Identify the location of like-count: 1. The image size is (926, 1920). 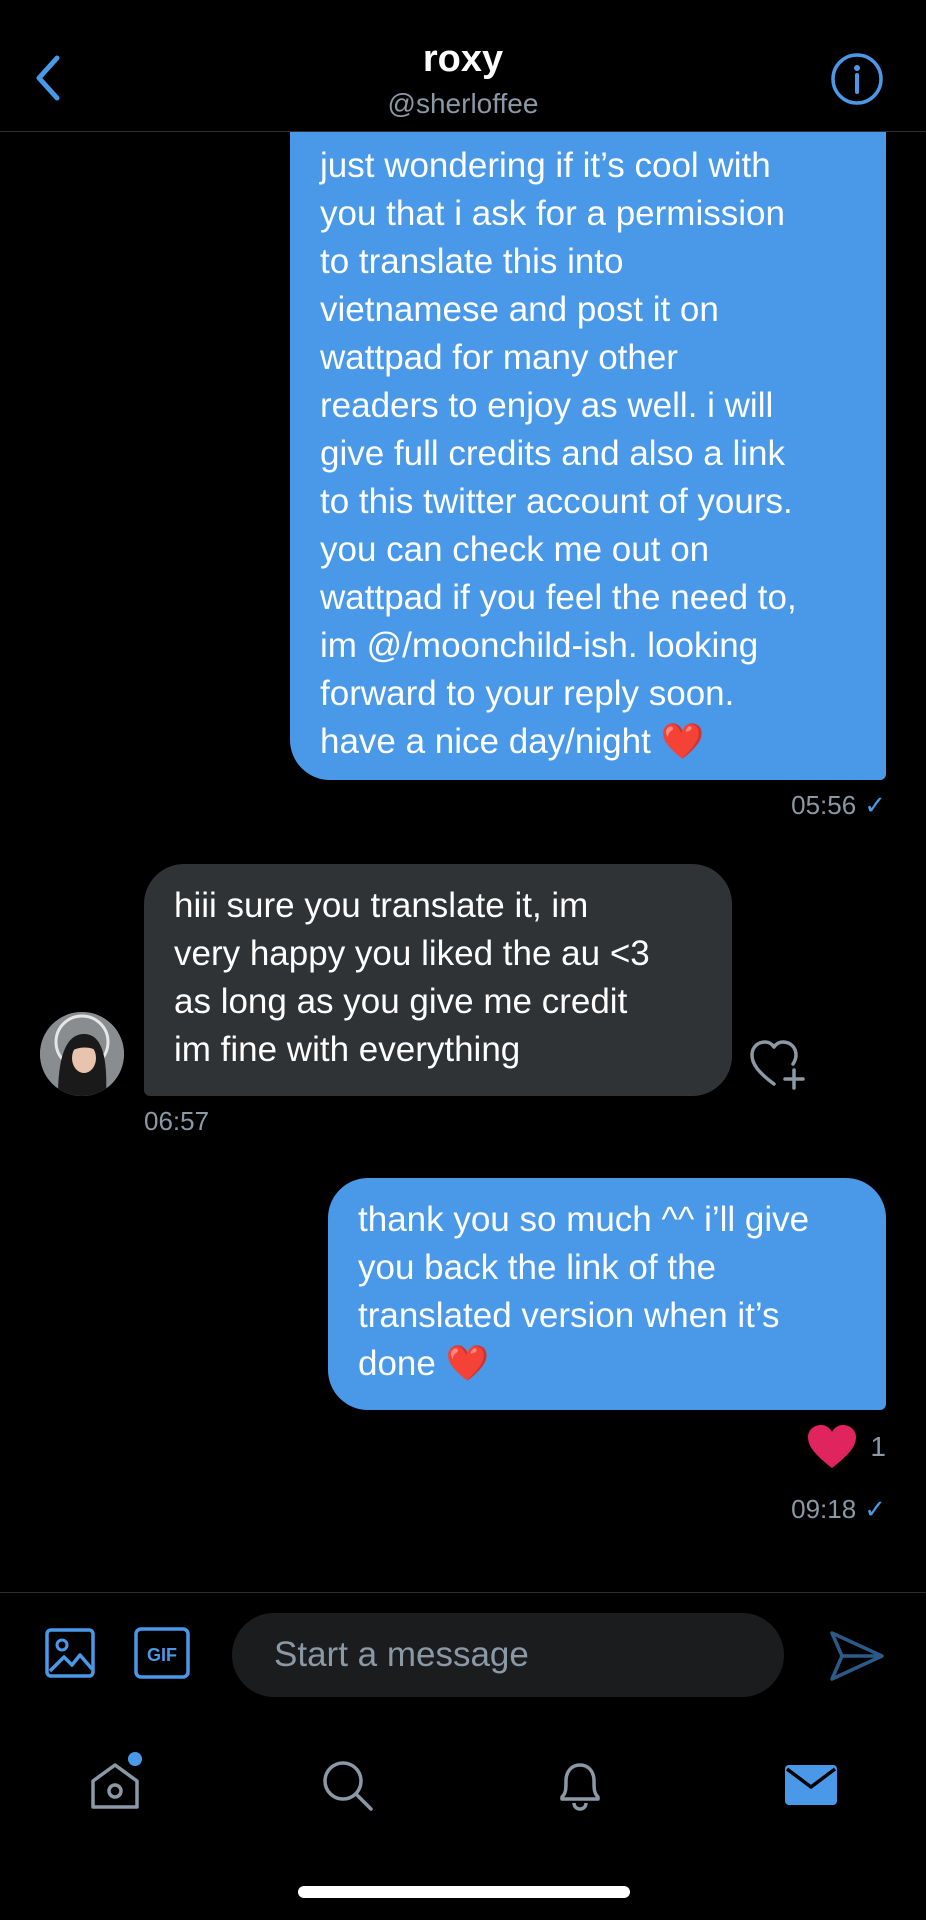
(878, 1446).